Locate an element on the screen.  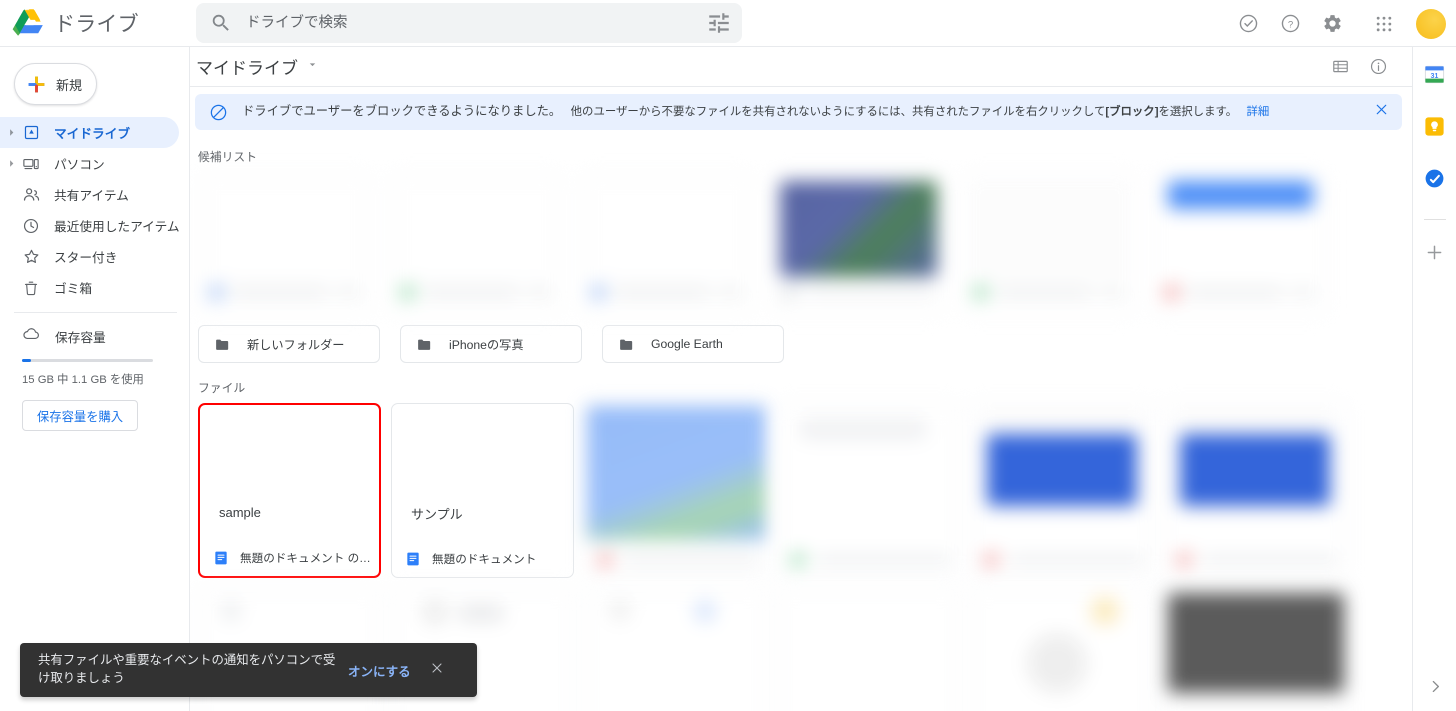
banner-learn-more-link: 詳細 is located at coordinates (1258, 112).